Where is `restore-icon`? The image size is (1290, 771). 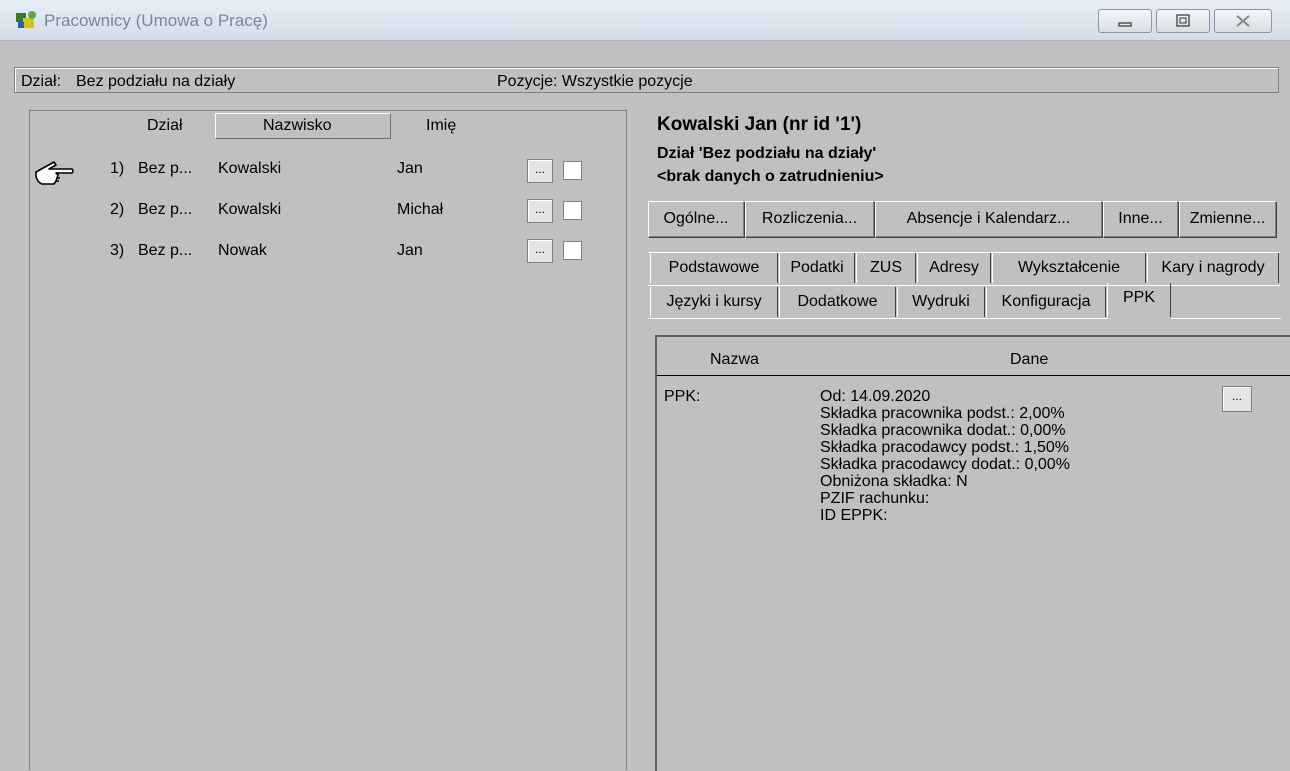
restore-icon is located at coordinates (1183, 20).